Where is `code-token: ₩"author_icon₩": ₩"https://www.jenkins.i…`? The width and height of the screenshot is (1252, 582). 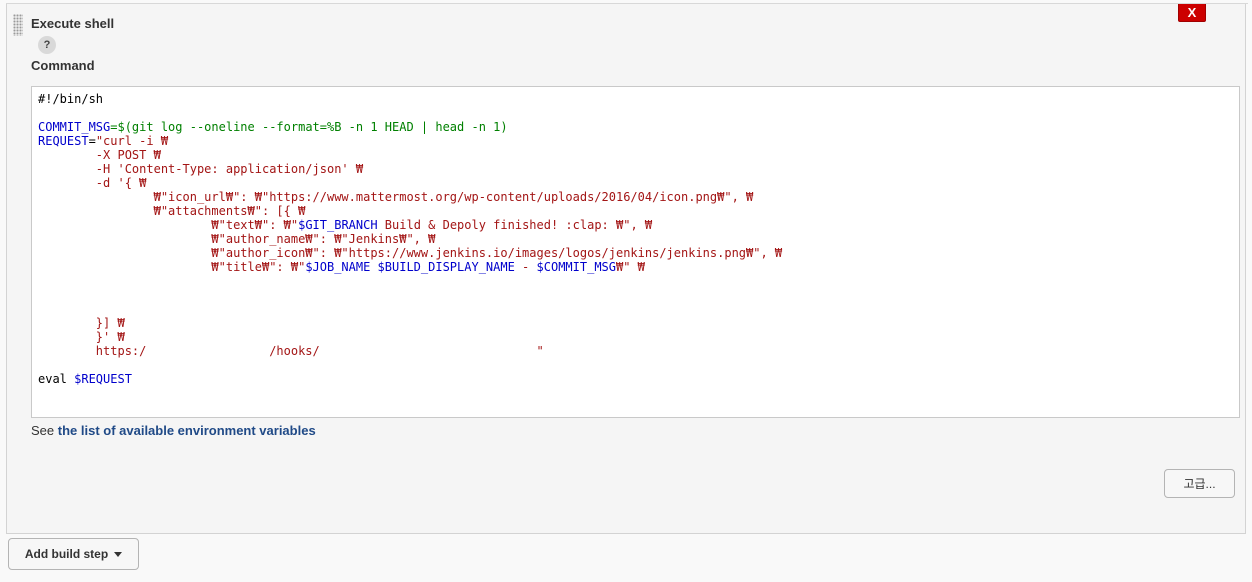 code-token: ₩"author_icon₩": ₩"https://www.jenkins.i… is located at coordinates (410, 253).